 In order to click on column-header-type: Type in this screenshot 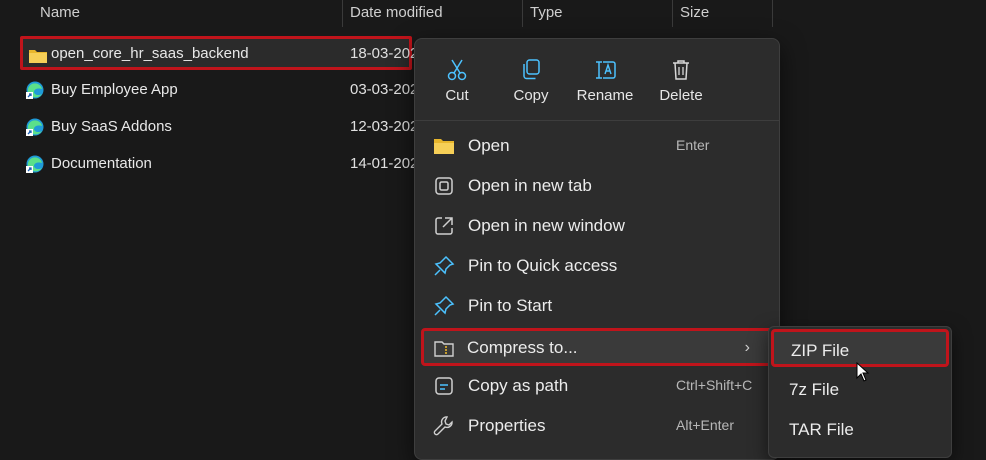, I will do `click(546, 13)`.